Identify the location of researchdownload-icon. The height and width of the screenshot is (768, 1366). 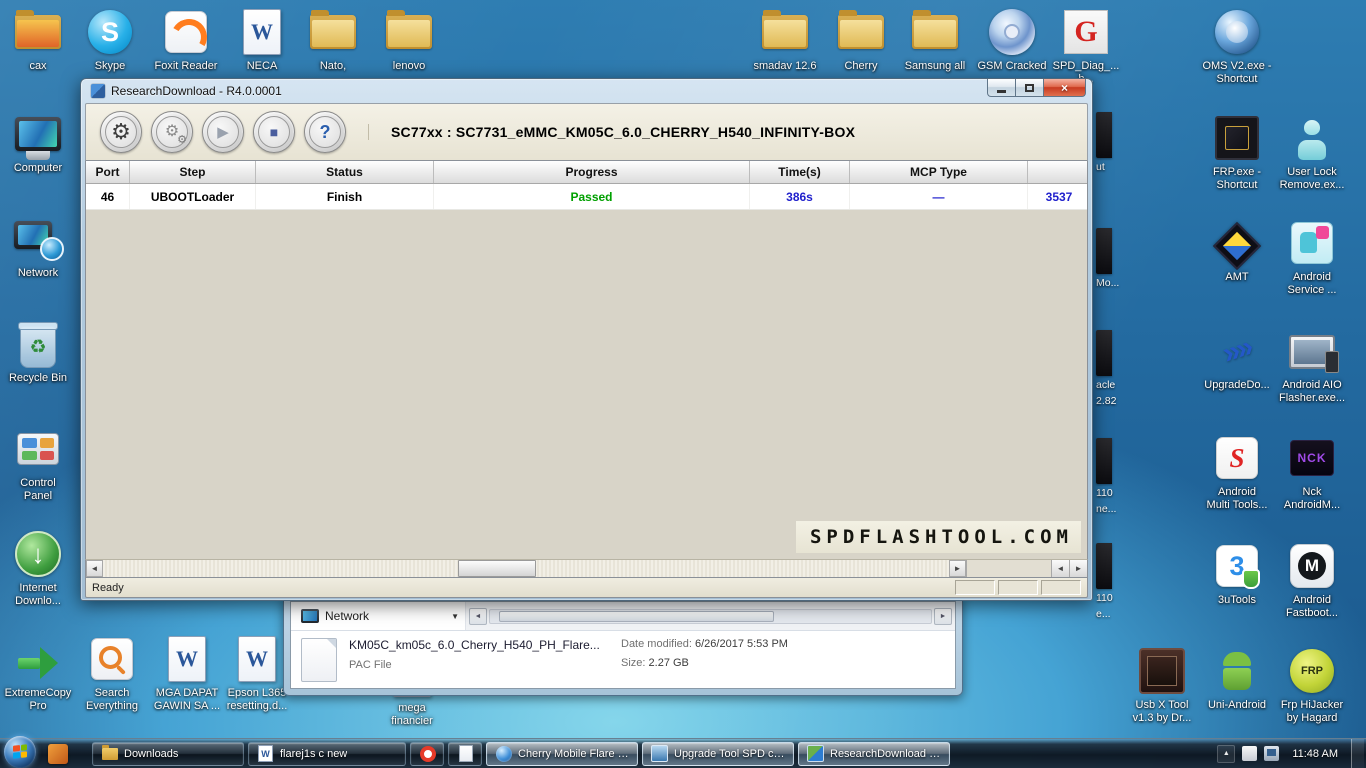
(815, 753).